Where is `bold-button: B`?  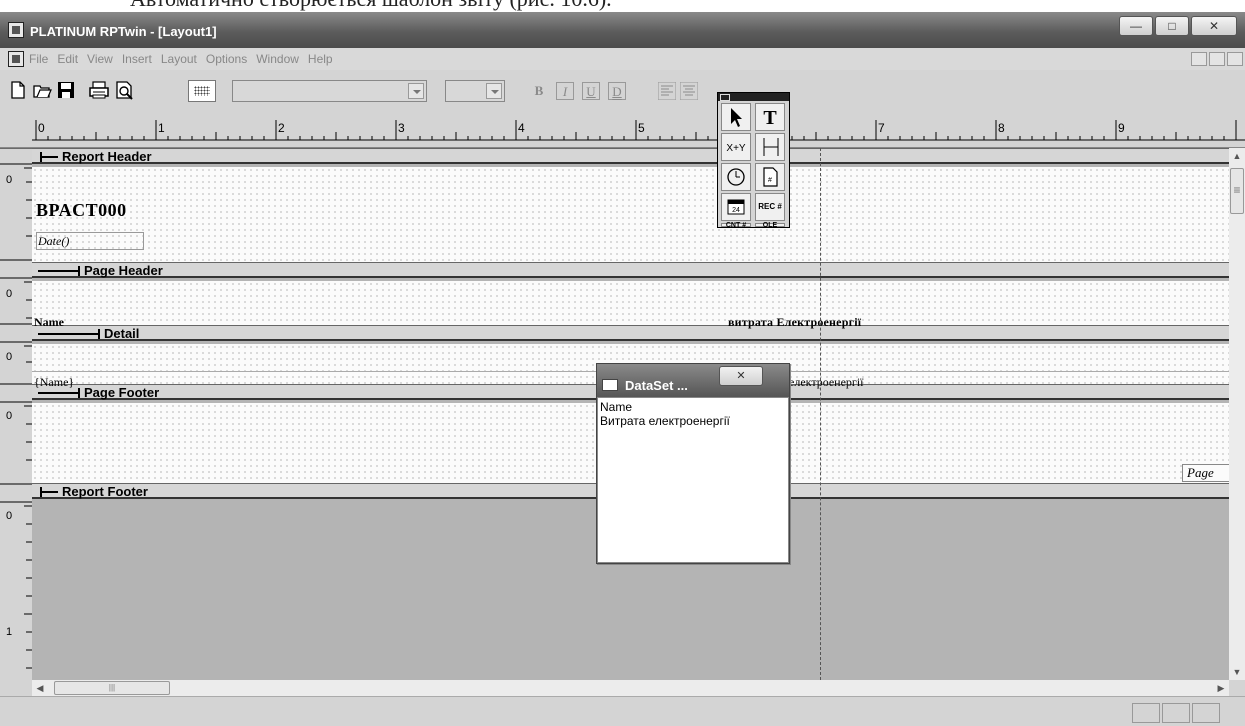 bold-button: B is located at coordinates (539, 91).